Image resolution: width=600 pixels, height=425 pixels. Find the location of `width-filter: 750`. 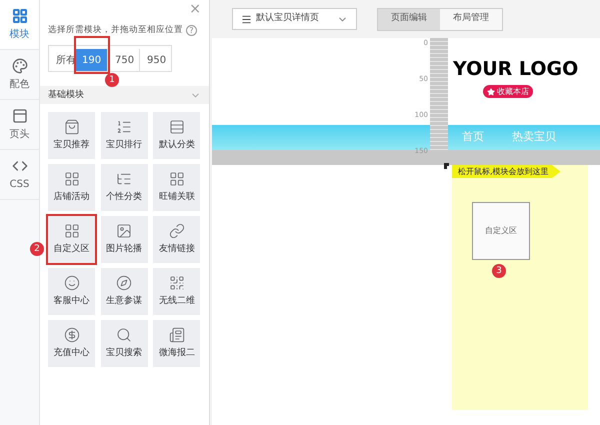

width-filter: 750 is located at coordinates (123, 60).